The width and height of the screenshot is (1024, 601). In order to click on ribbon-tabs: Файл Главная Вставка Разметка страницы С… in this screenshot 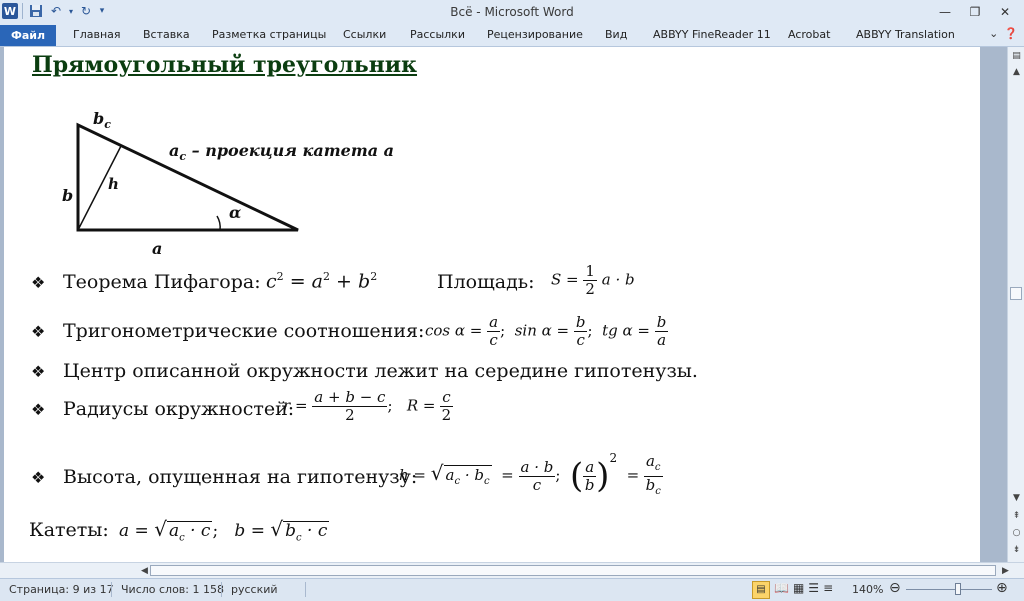, I will do `click(512, 36)`.